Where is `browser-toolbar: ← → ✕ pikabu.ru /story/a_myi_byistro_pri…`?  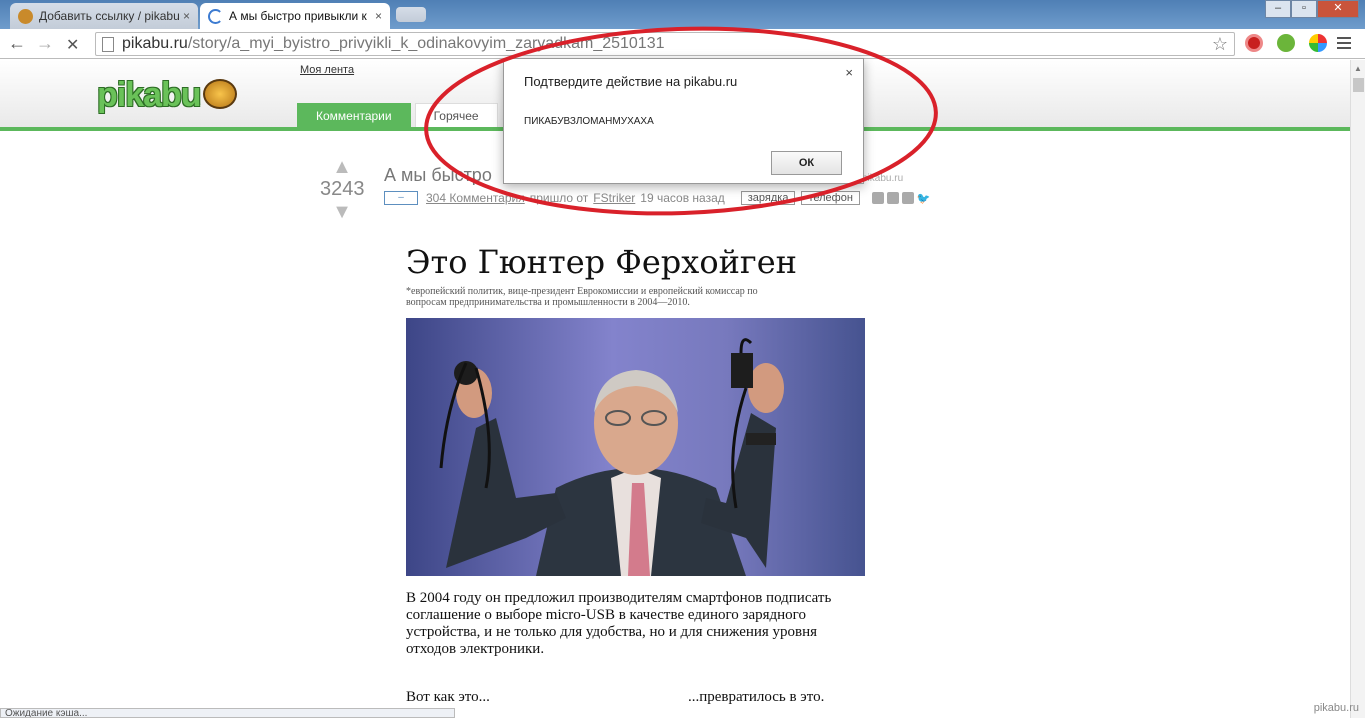
browser-toolbar: ← → ✕ pikabu.ru /story/a_myi_byistro_pri… is located at coordinates (682, 44).